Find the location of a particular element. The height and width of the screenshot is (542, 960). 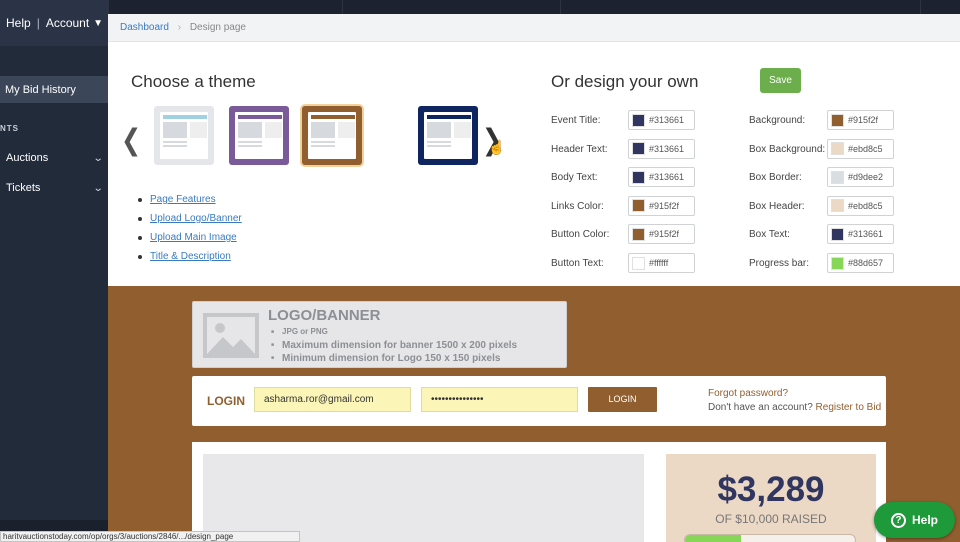

list-item: Upload Main Image is located at coordinates (190, 237).